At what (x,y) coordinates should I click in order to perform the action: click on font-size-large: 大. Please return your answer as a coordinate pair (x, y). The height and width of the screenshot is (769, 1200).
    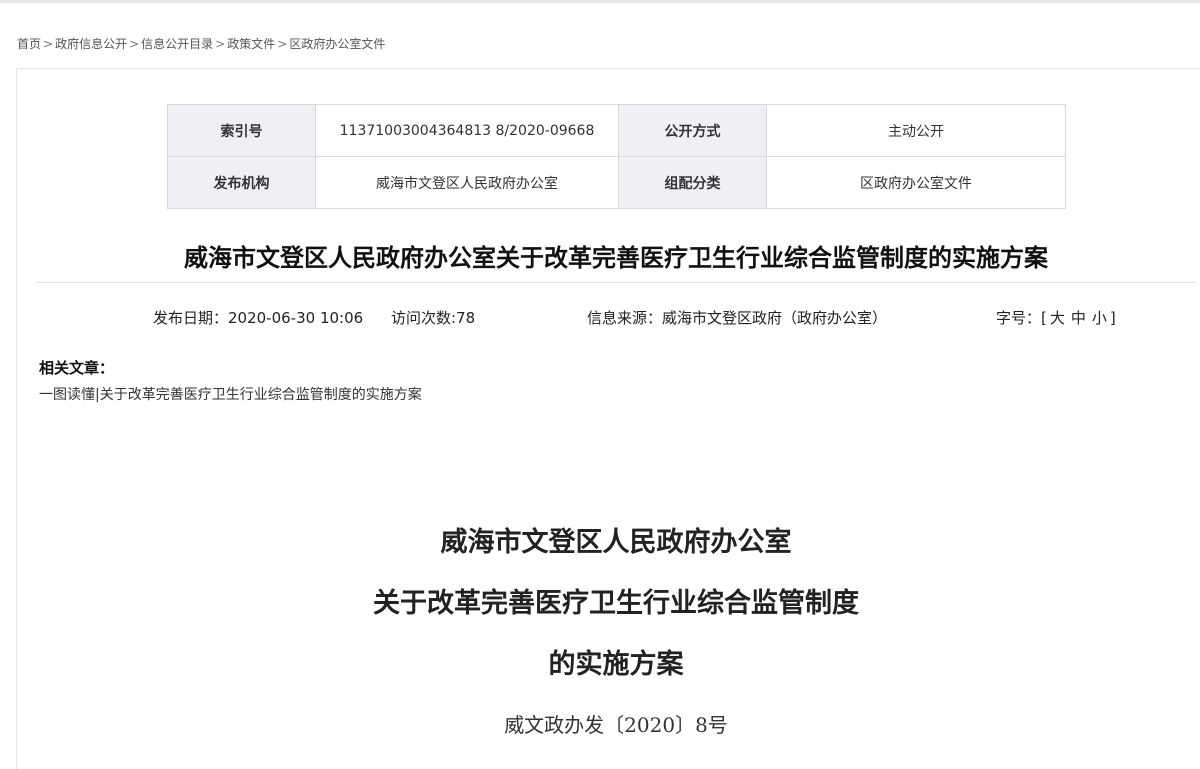
    Looking at the image, I should click on (1057, 318).